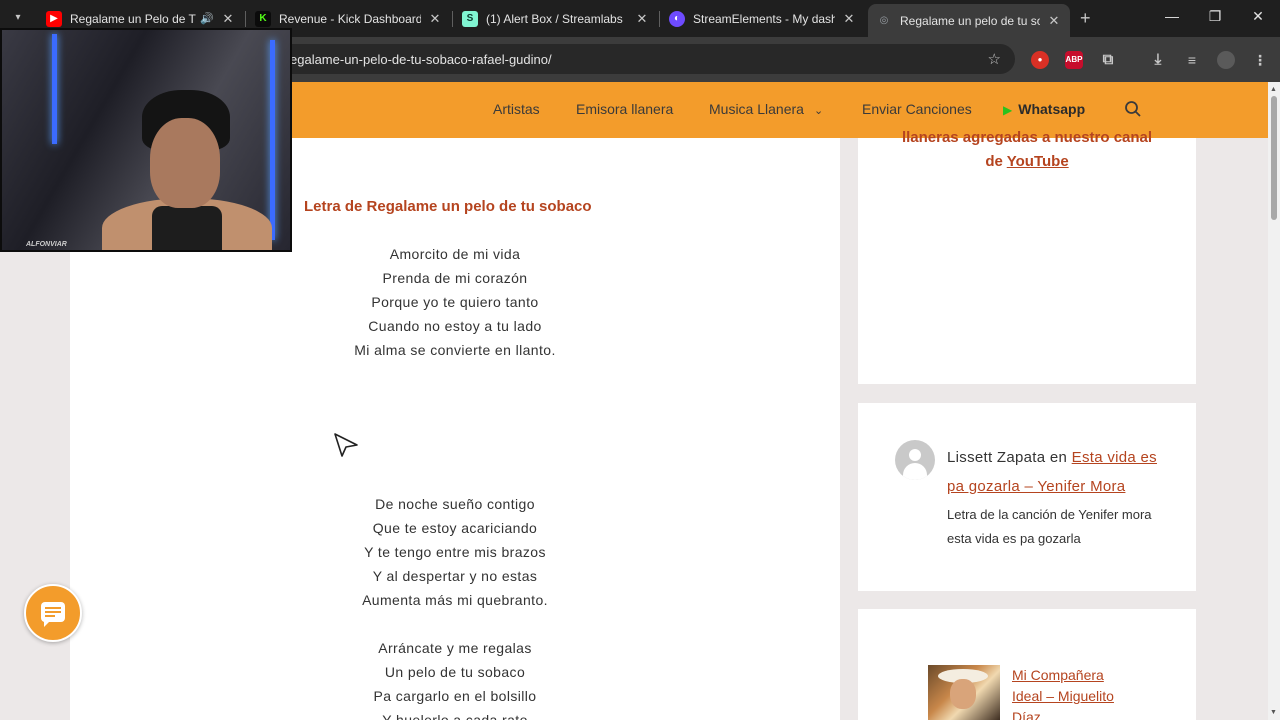 Image resolution: width=1280 pixels, height=720 pixels. I want to click on nav-emisora-llanera: Emisora llanera, so click(624, 109).